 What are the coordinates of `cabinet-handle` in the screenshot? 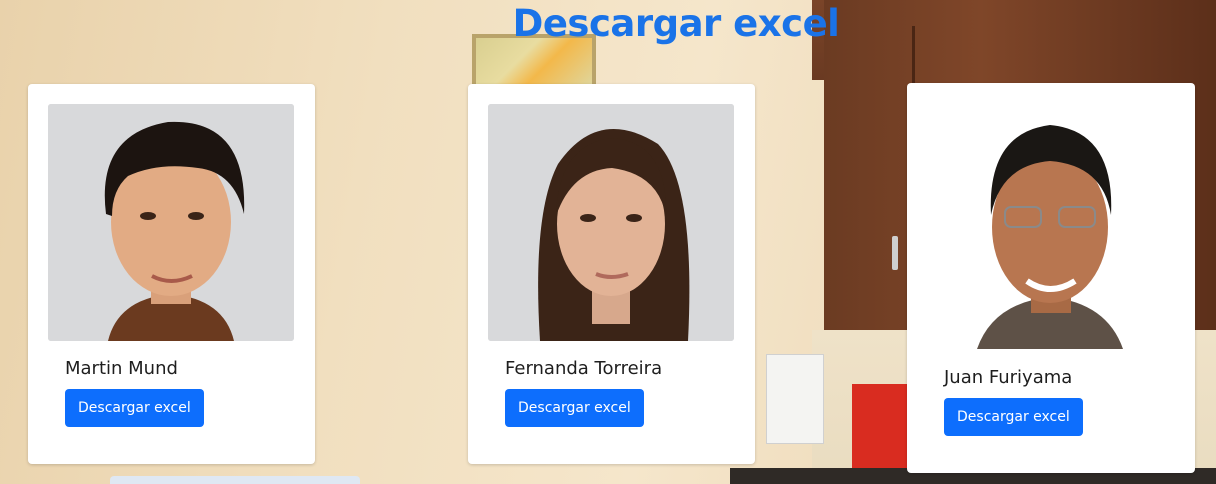 It's located at (895, 253).